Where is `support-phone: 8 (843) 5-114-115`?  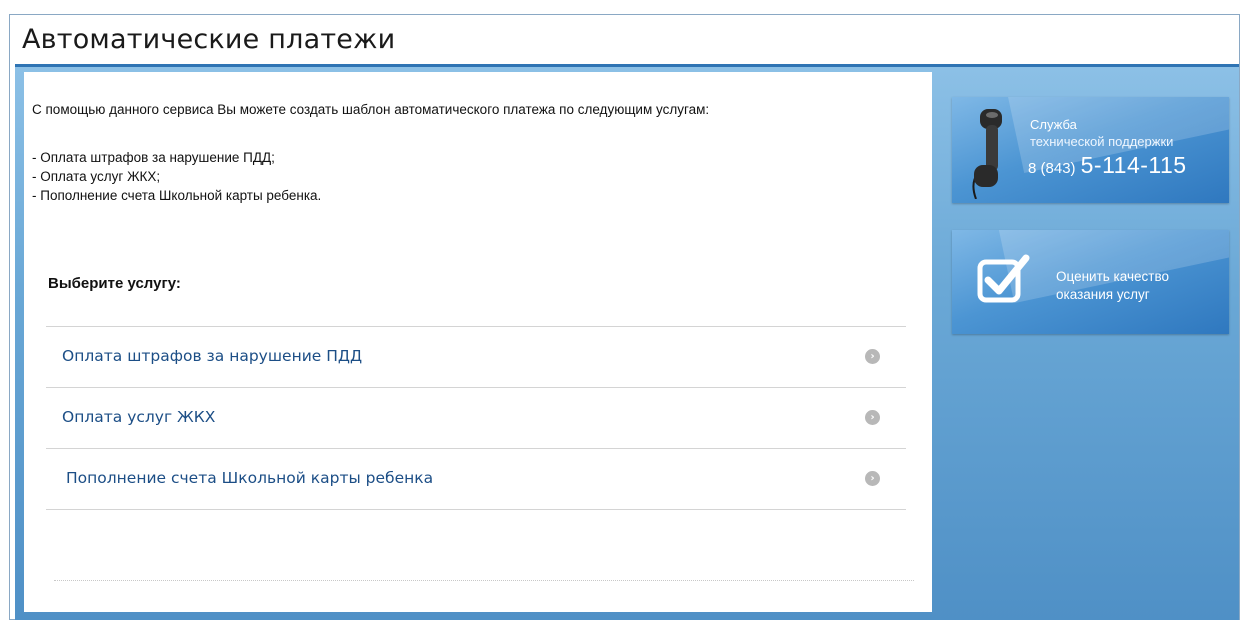
support-phone: 8 (843) 5-114-115 is located at coordinates (1107, 165).